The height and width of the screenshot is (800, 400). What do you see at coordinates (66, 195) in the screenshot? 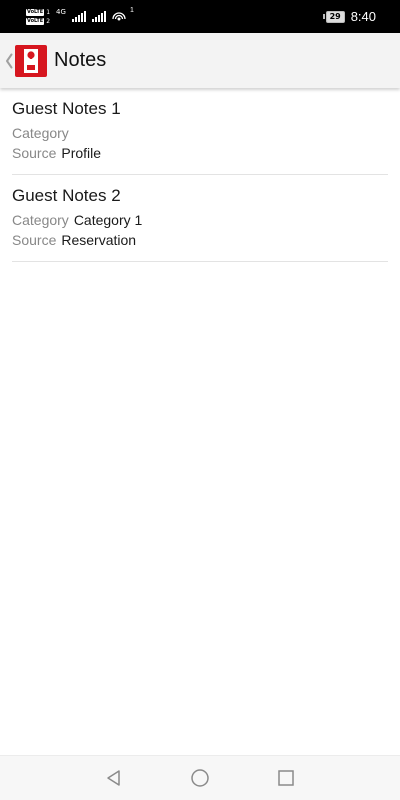
I see `note-title: Guest Notes 2` at bounding box center [66, 195].